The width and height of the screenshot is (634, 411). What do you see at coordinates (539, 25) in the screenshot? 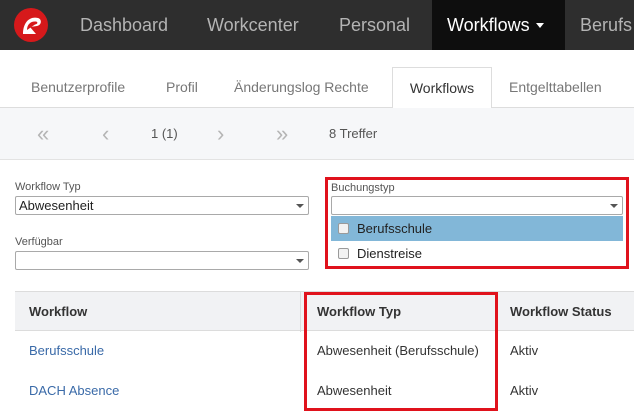
I see `caret-down-icon` at bounding box center [539, 25].